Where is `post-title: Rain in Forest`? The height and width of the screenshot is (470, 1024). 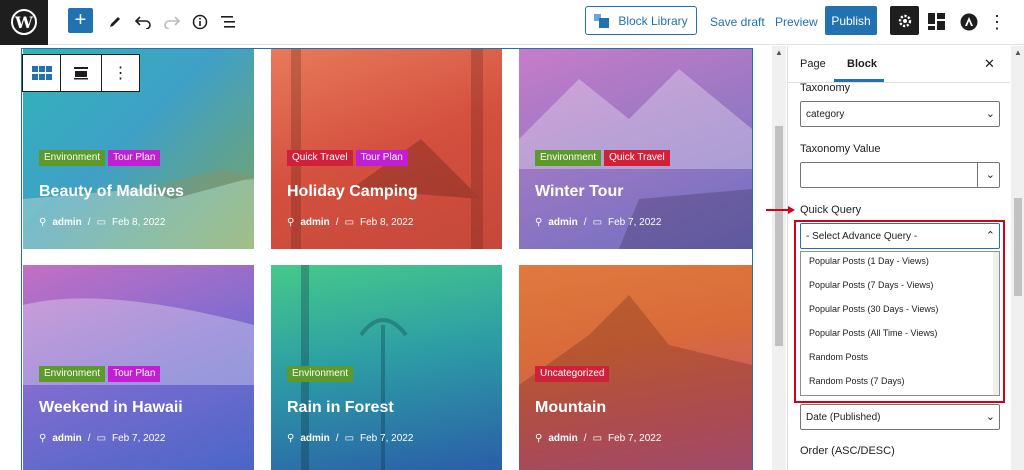
post-title: Rain in Forest is located at coordinates (340, 408).